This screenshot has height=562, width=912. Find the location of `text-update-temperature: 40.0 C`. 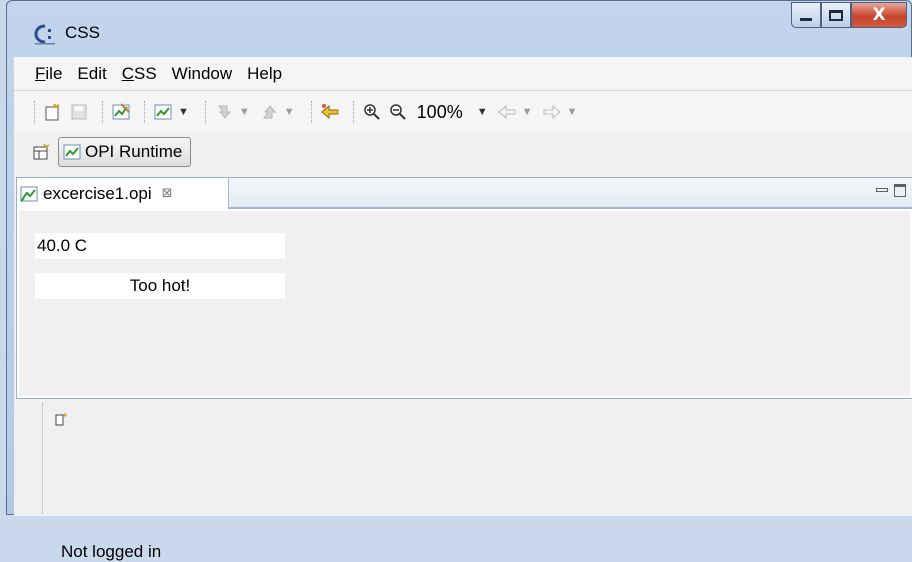

text-update-temperature: 40.0 C is located at coordinates (160, 246).